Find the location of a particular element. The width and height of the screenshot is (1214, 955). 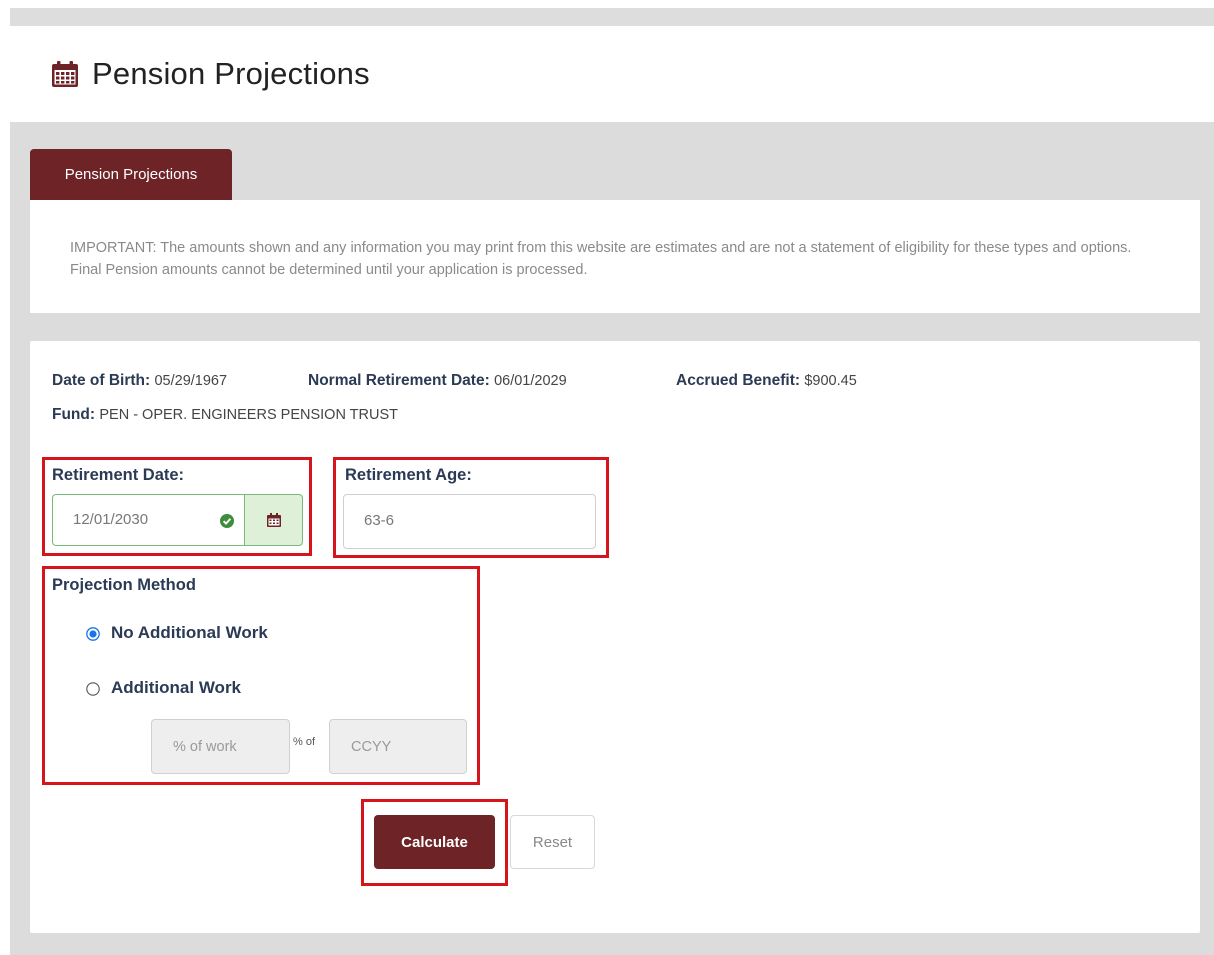

top-strip is located at coordinates (612, 17).